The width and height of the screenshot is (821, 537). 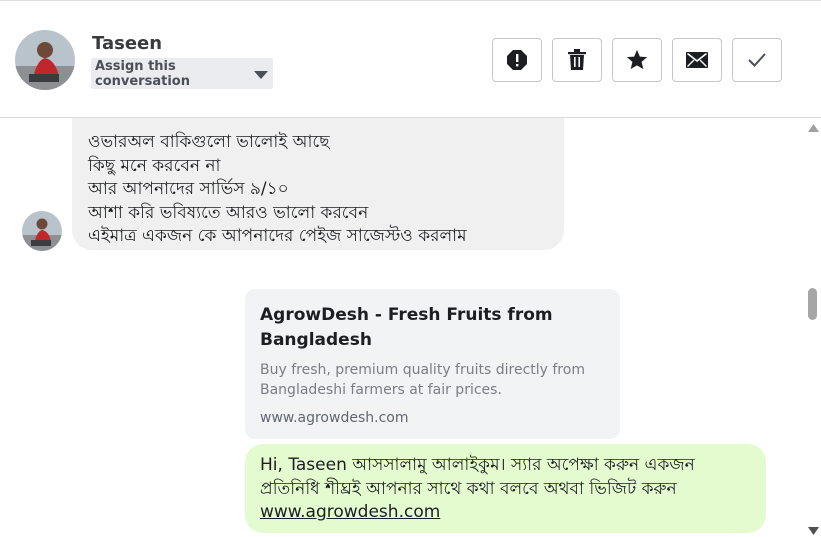 What do you see at coordinates (406, 327) in the screenshot?
I see `link-preview-title: AgrowDesh - Fresh Fruits from Bangladesh` at bounding box center [406, 327].